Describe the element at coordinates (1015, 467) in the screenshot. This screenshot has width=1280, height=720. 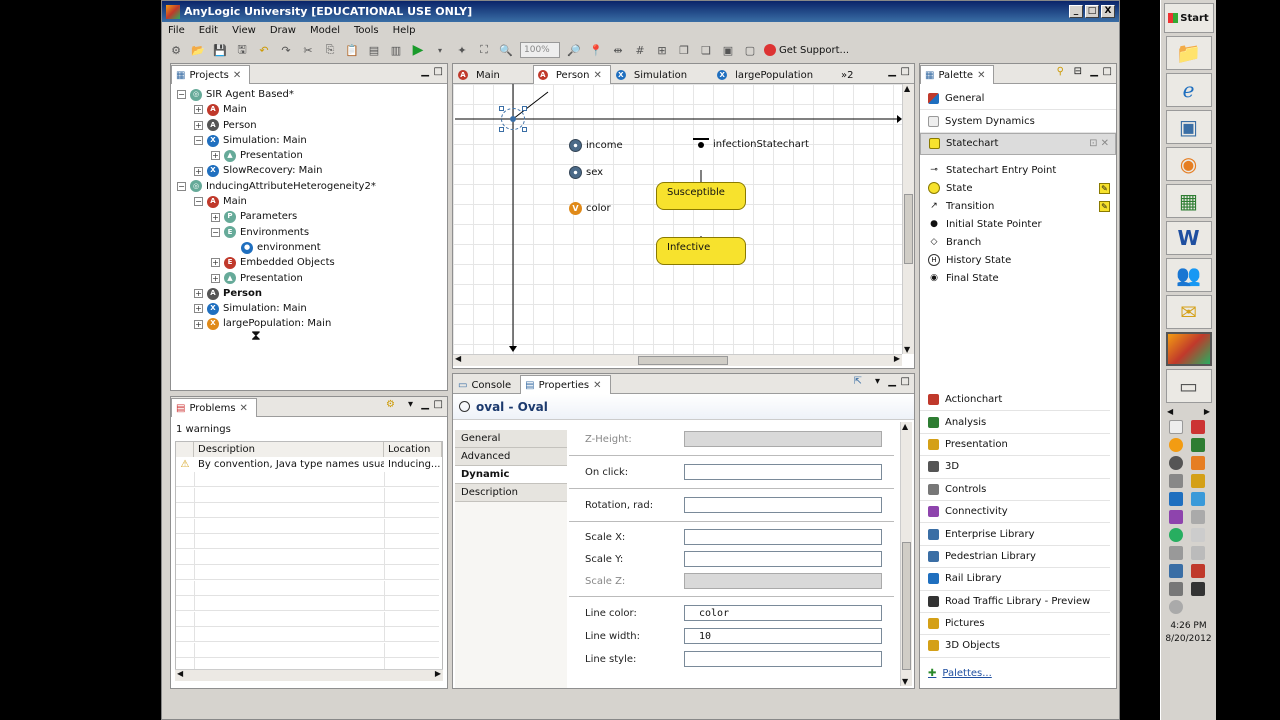
I see `palette-group-3d: 3D` at that location.